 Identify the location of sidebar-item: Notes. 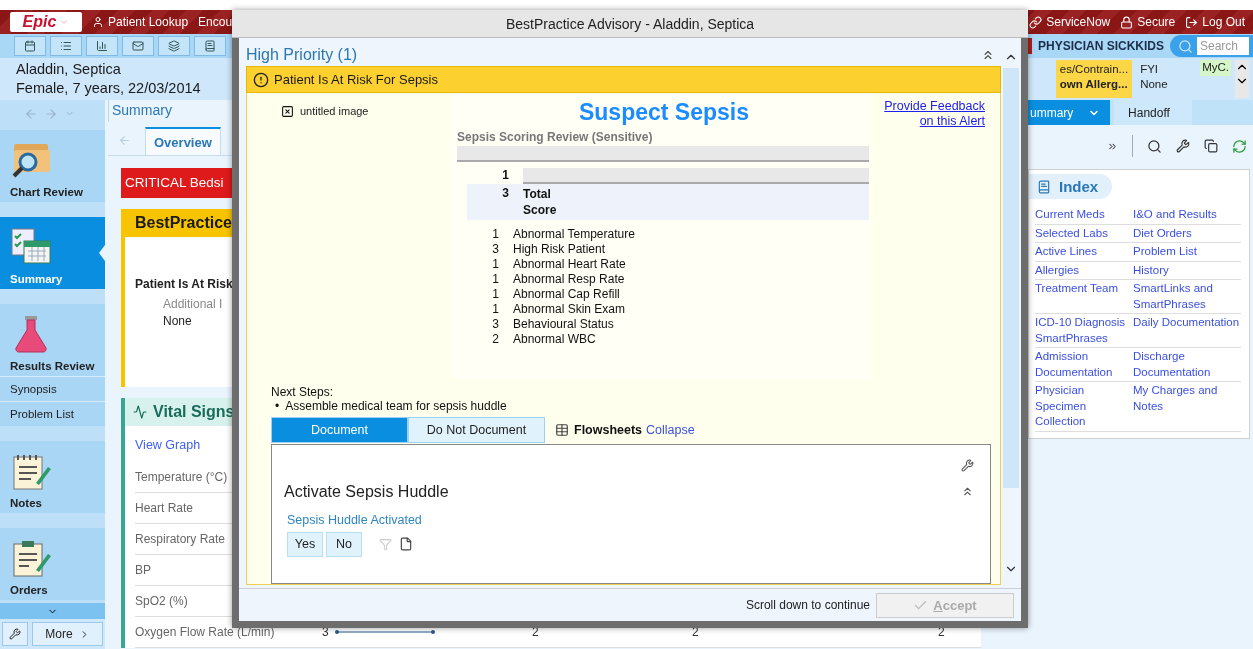
(52, 477).